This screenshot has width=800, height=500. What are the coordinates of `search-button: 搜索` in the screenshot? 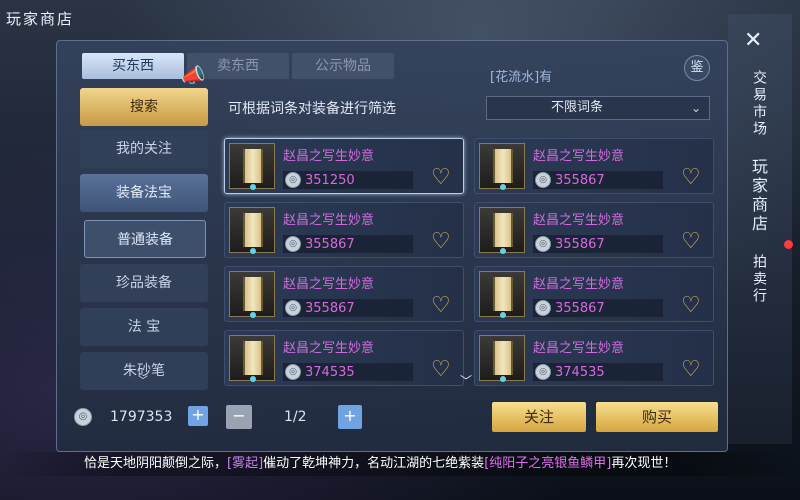 It's located at (144, 107).